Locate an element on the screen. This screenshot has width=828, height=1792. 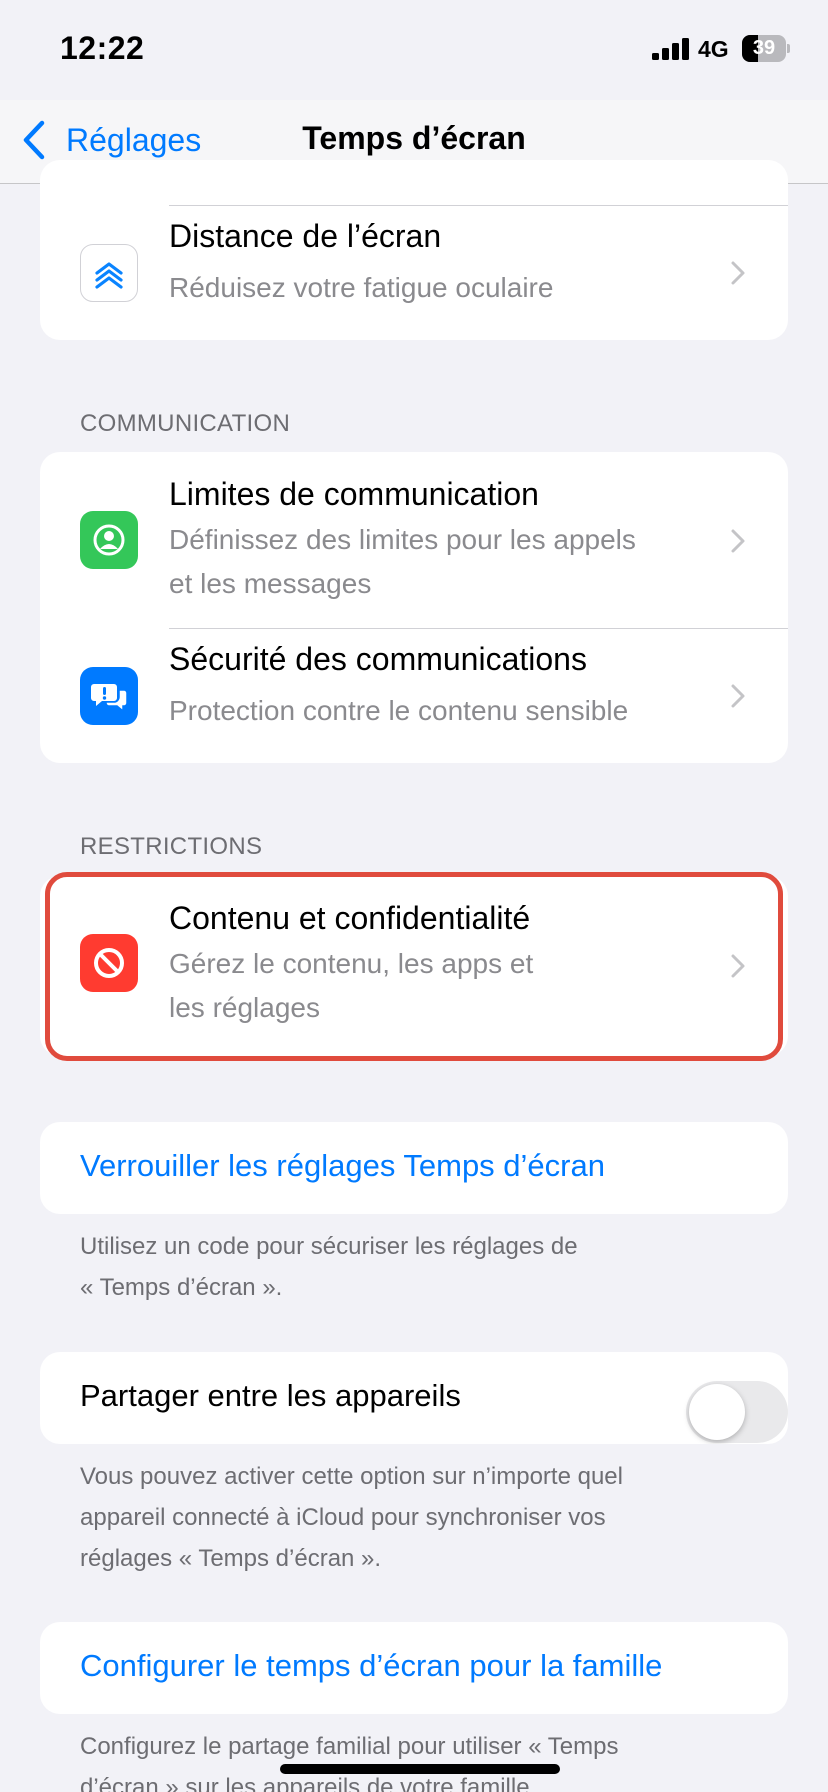
content-privacy-title: Contenu et confidentialité is located at coordinates (350, 918).